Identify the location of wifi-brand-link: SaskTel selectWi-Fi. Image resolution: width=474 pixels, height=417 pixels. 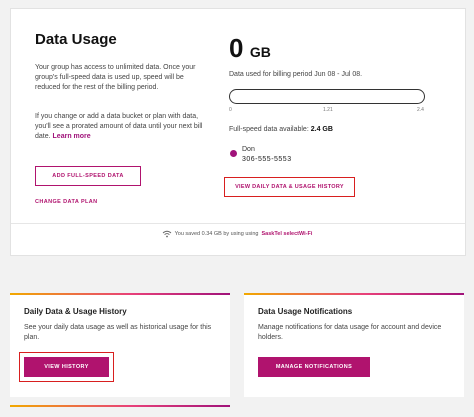
(286, 234).